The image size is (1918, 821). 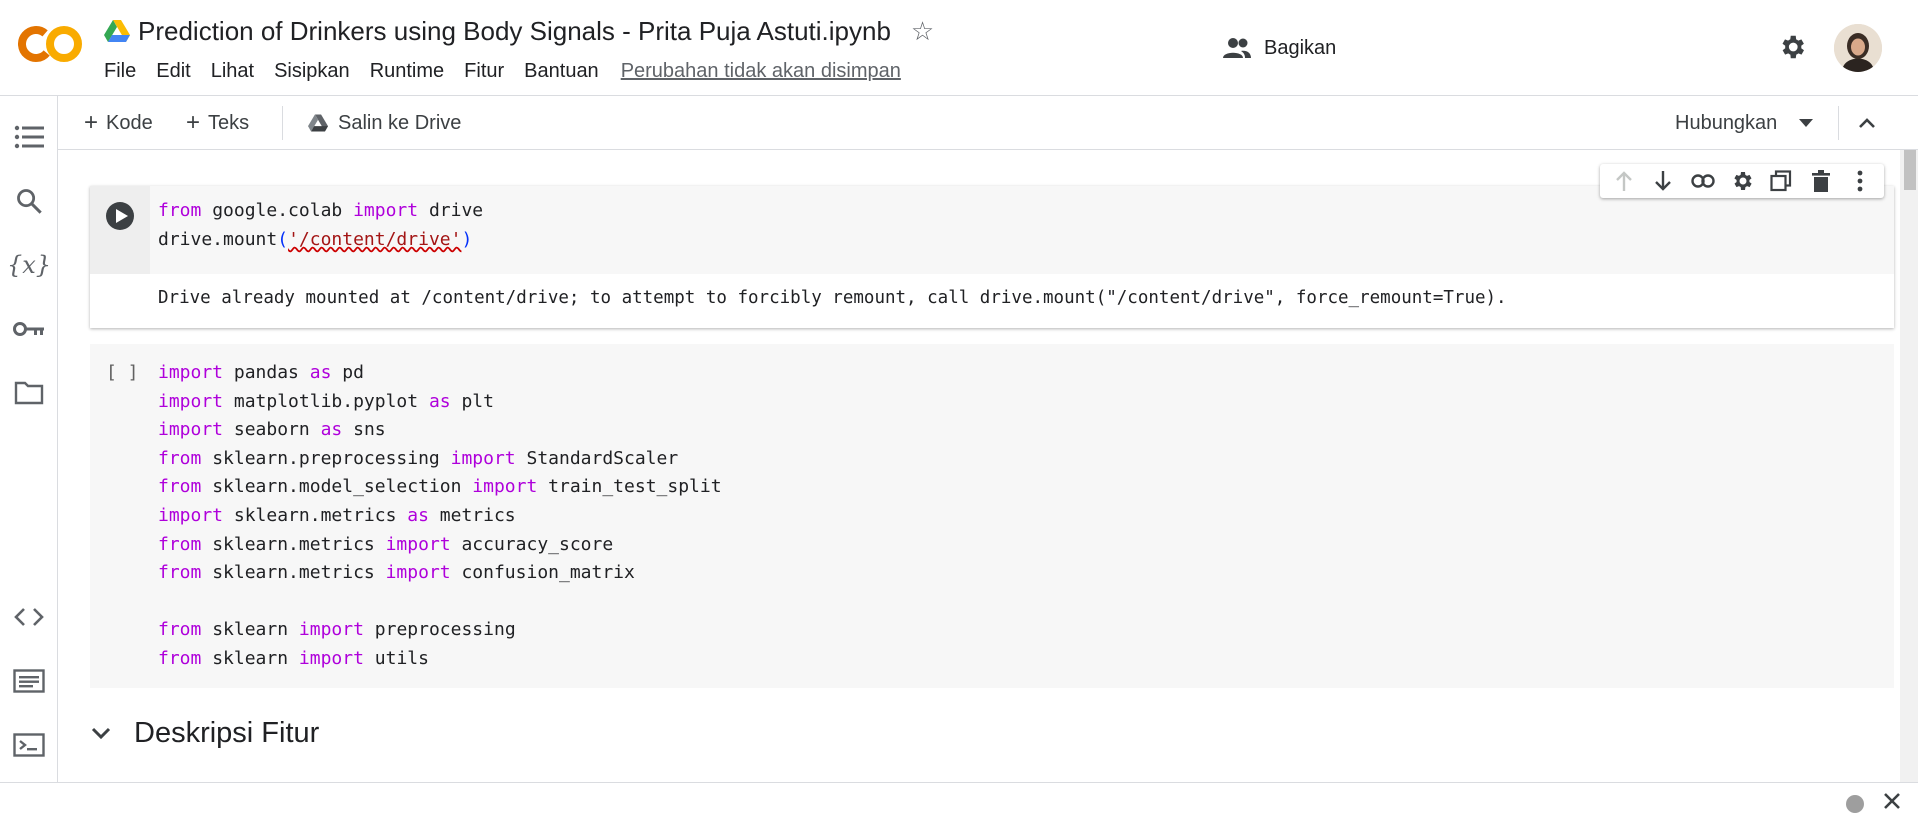 What do you see at coordinates (29, 681) in the screenshot?
I see `command-palette-icon` at bounding box center [29, 681].